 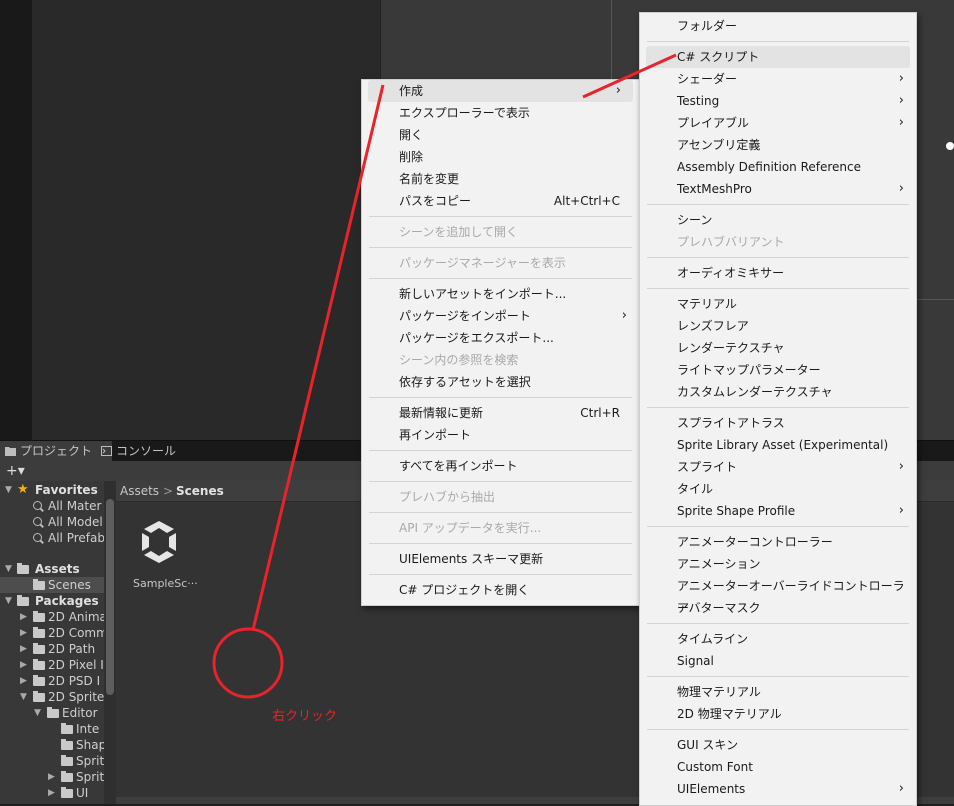 I want to click on menu-item: フォルダー, so click(x=778, y=26).